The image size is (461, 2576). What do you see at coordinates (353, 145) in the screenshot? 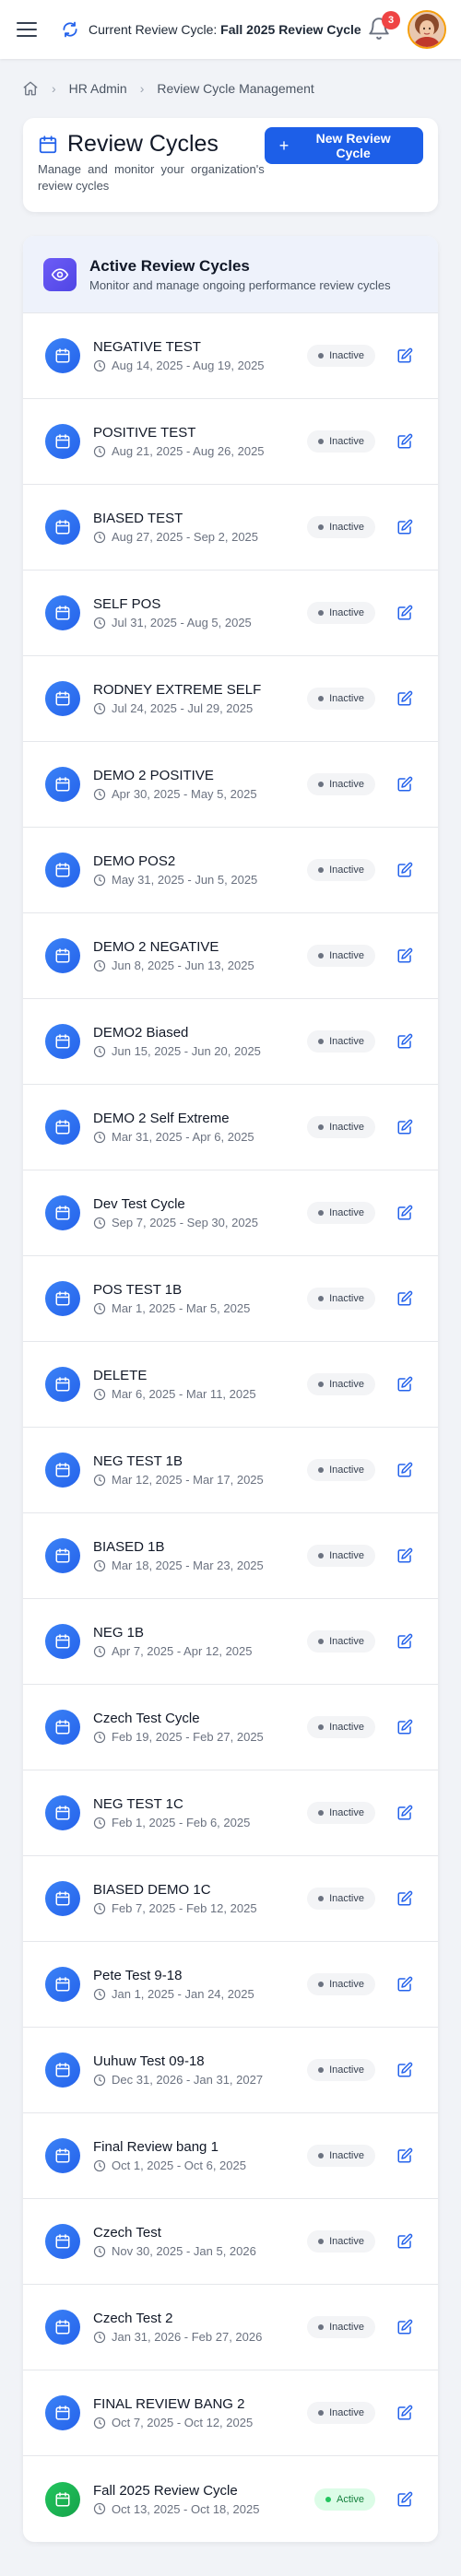
I see `new-review-cycle-label: New Review Cycle` at bounding box center [353, 145].